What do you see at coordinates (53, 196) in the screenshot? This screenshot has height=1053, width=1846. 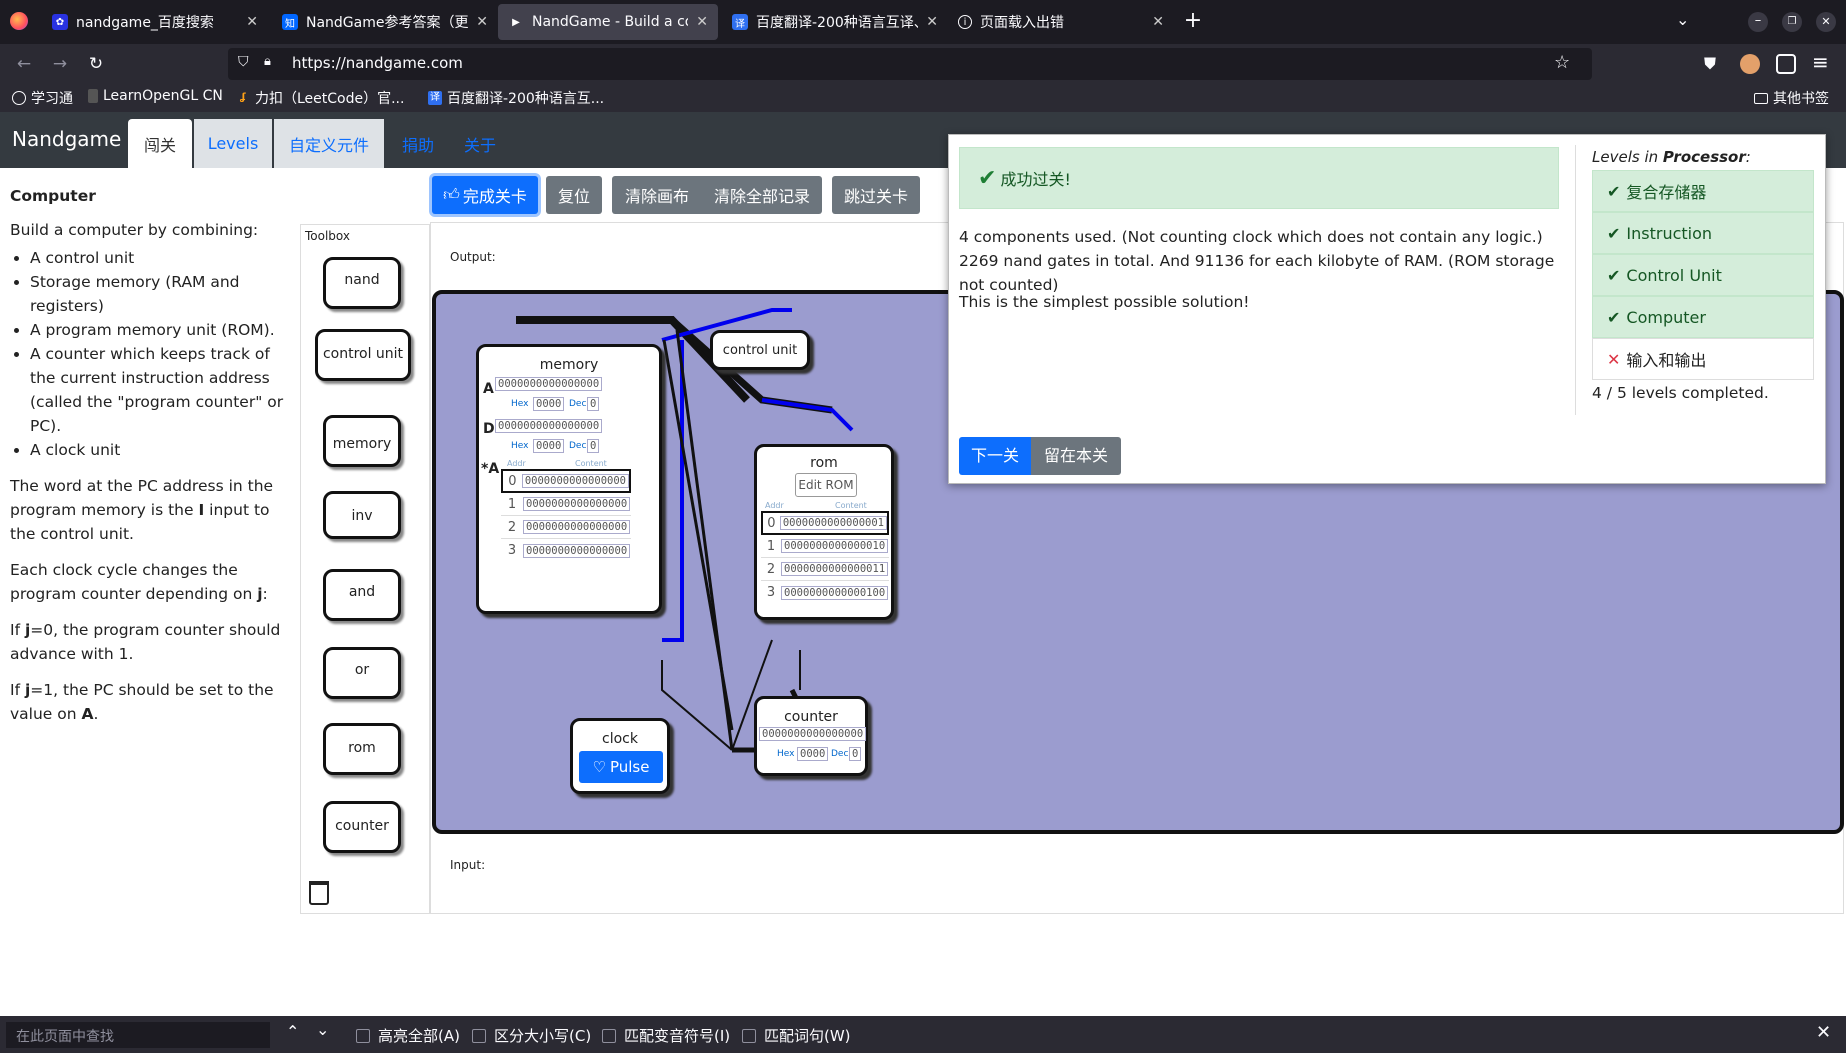 I see `level-title: Computer` at bounding box center [53, 196].